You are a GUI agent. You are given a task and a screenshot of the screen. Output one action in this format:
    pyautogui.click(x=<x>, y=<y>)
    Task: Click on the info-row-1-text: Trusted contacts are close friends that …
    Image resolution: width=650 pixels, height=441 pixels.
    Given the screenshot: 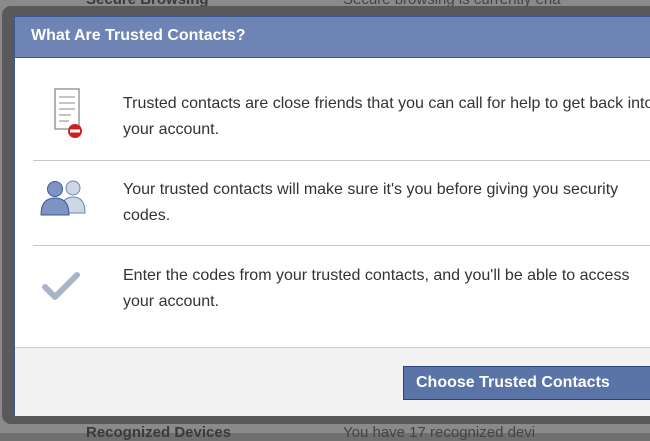 What is the action you would take?
    pyautogui.click(x=386, y=116)
    